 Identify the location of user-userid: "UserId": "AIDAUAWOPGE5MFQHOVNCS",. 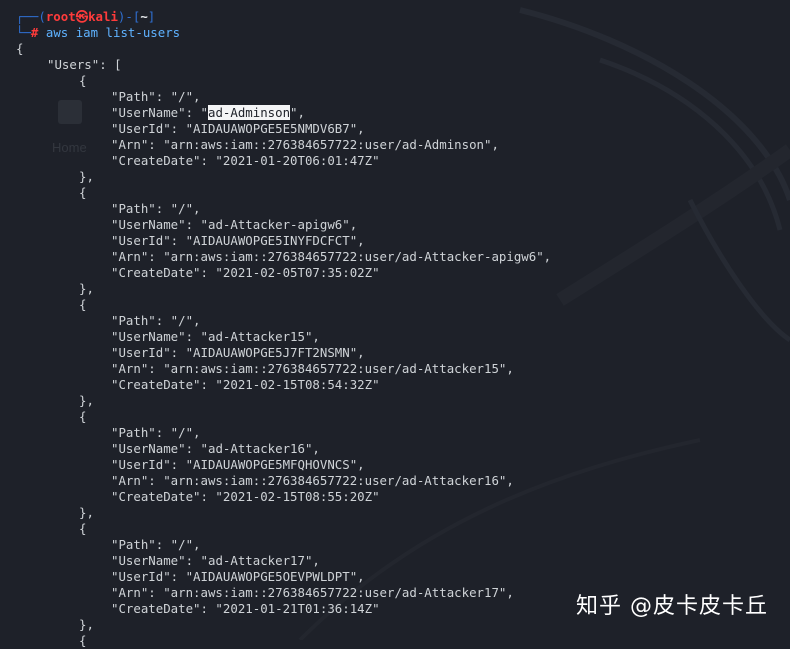
(238, 464).